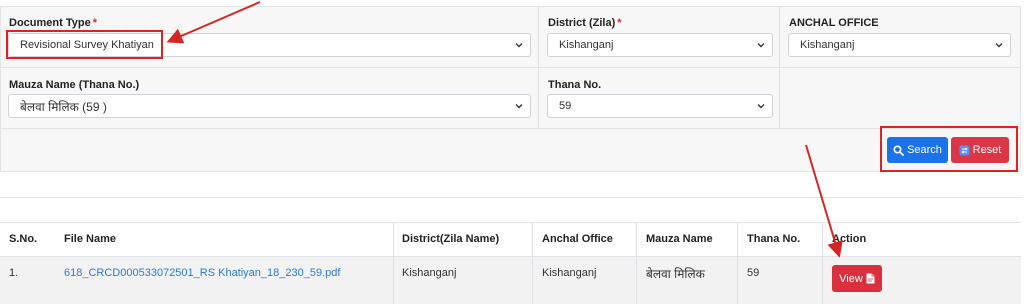 The image size is (1024, 304). Describe the element at coordinates (834, 23) in the screenshot. I see `anchal-office-label: ANCHAL OFFICE` at that location.